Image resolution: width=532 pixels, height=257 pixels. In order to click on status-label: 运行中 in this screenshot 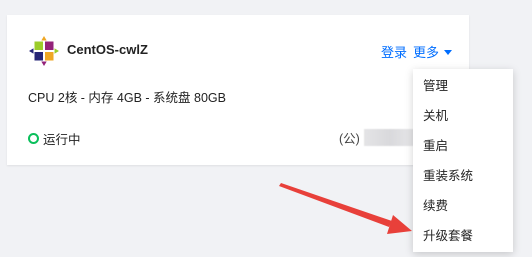, I will do `click(62, 140)`.